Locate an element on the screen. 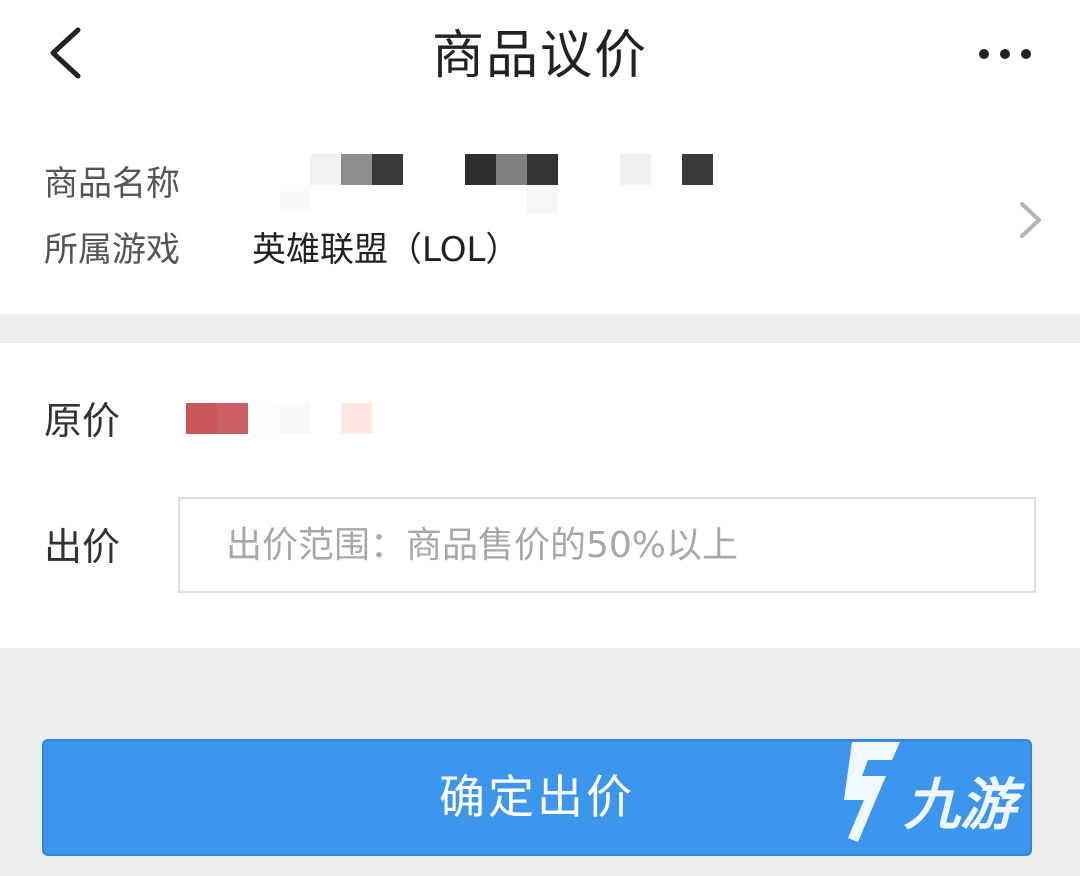 The image size is (1080, 876). more-button is located at coordinates (1006, 54).